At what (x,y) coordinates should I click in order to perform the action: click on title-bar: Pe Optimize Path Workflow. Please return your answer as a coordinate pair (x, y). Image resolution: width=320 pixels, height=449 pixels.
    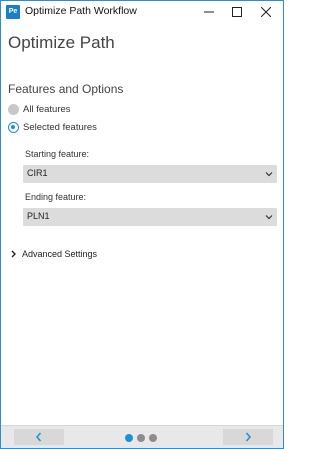
    Looking at the image, I should click on (142, 12).